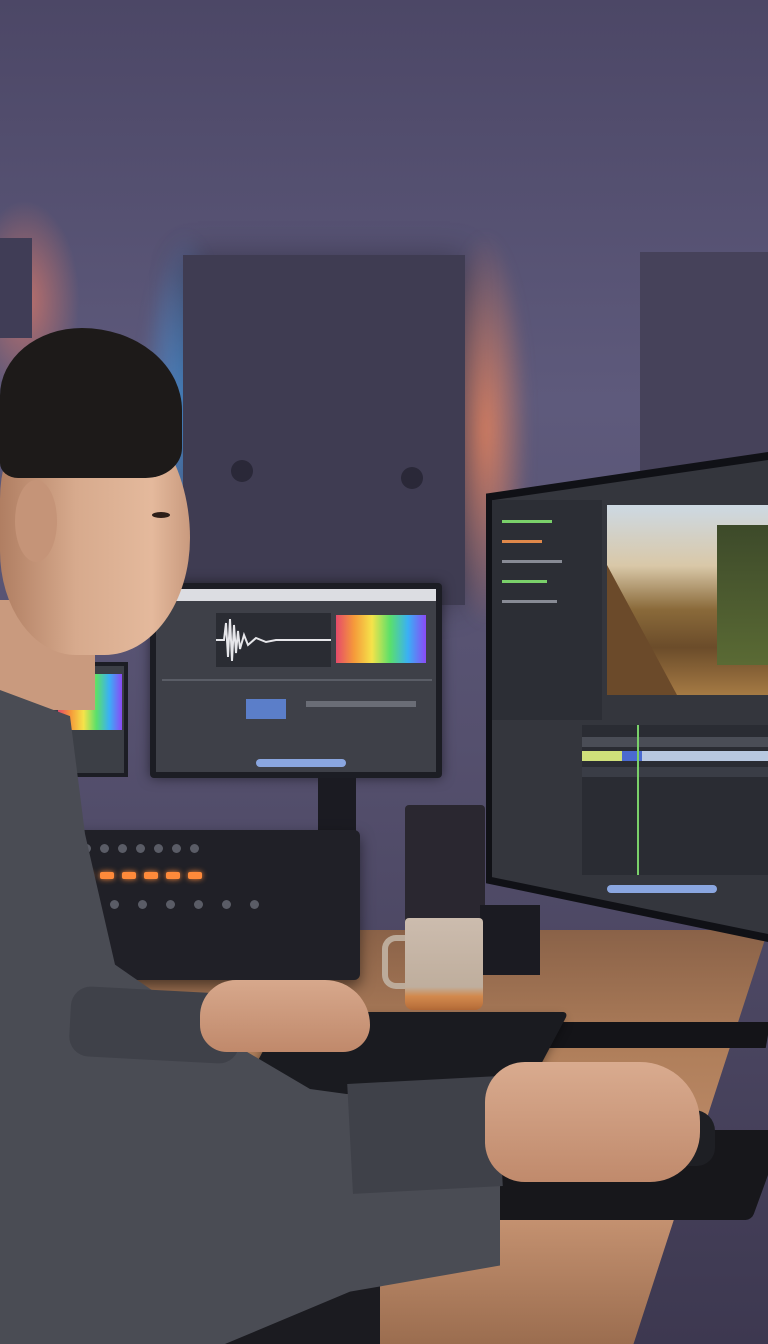  I want to click on acoustic-panel-center, so click(324, 430).